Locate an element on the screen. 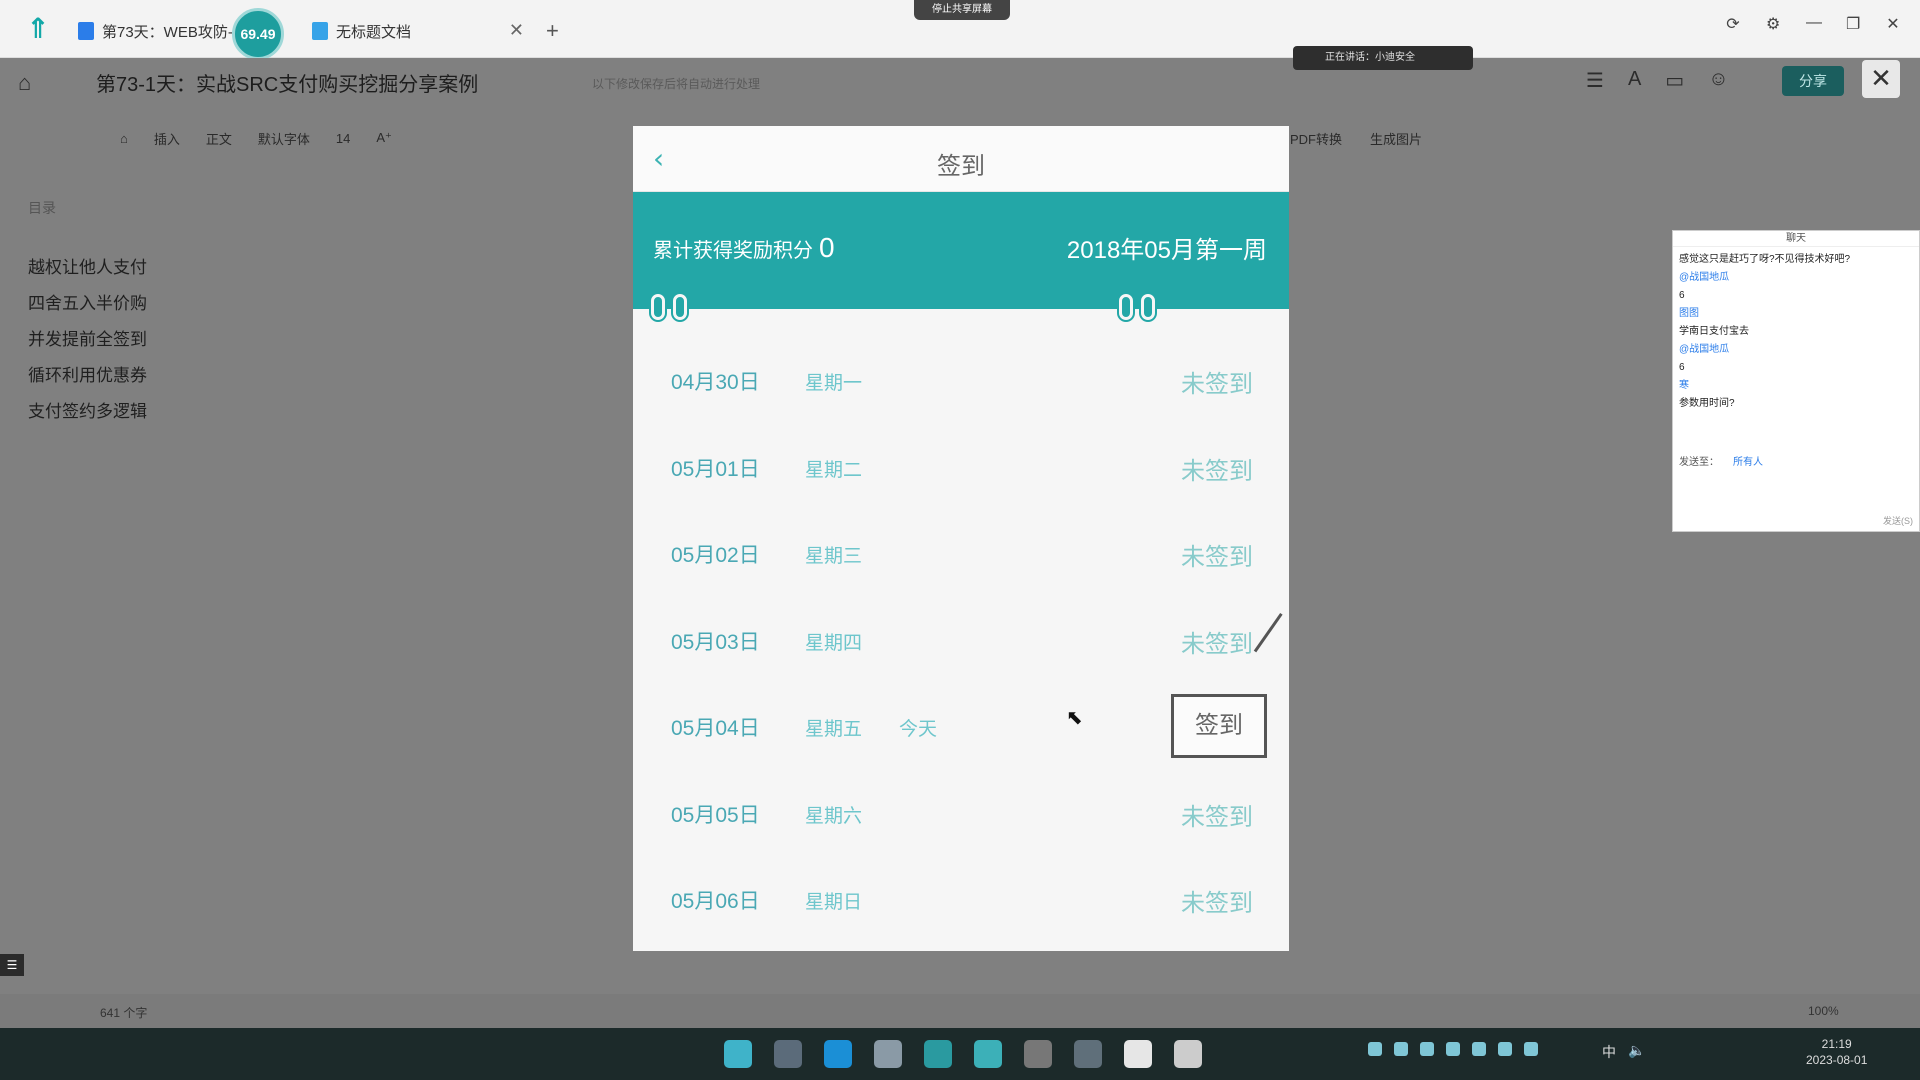 The height and width of the screenshot is (1080, 1920). toc-heading: 目录 is located at coordinates (42, 208).